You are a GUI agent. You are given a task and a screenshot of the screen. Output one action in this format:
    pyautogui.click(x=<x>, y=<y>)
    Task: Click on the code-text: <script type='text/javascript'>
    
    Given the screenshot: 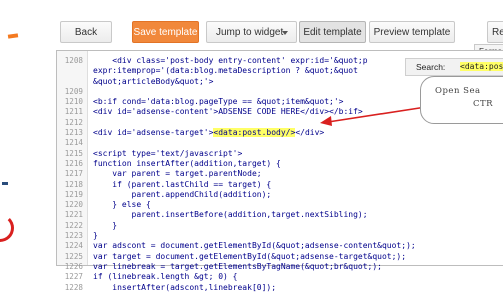 What is the action you would take?
    pyautogui.click(x=167, y=154)
    